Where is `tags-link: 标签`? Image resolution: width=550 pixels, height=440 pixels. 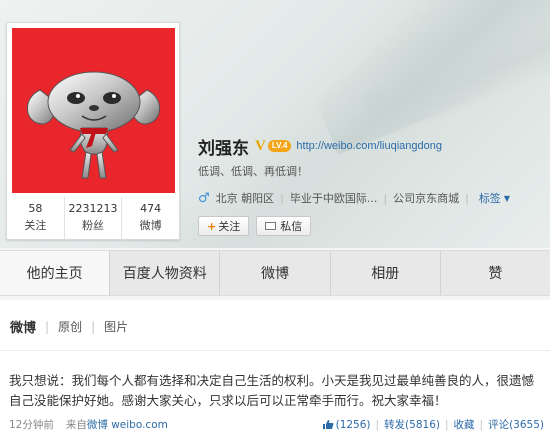 tags-link: 标签 is located at coordinates (490, 198).